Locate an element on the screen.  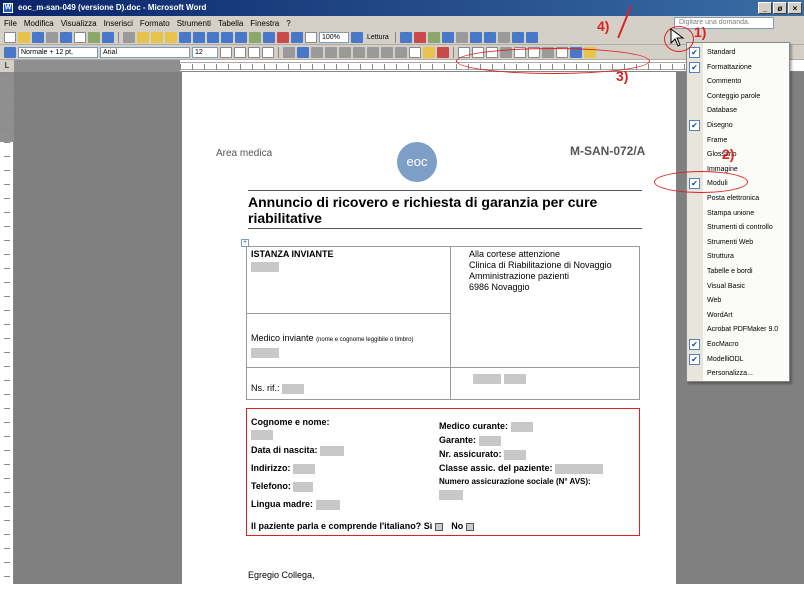
tool-a-icon is located at coordinates (405, 37).